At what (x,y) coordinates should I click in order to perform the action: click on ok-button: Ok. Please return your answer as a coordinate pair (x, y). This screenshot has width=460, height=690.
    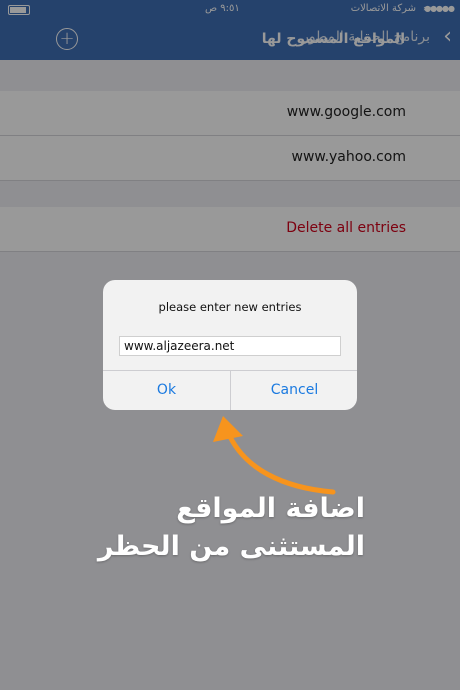
    Looking at the image, I should click on (166, 390).